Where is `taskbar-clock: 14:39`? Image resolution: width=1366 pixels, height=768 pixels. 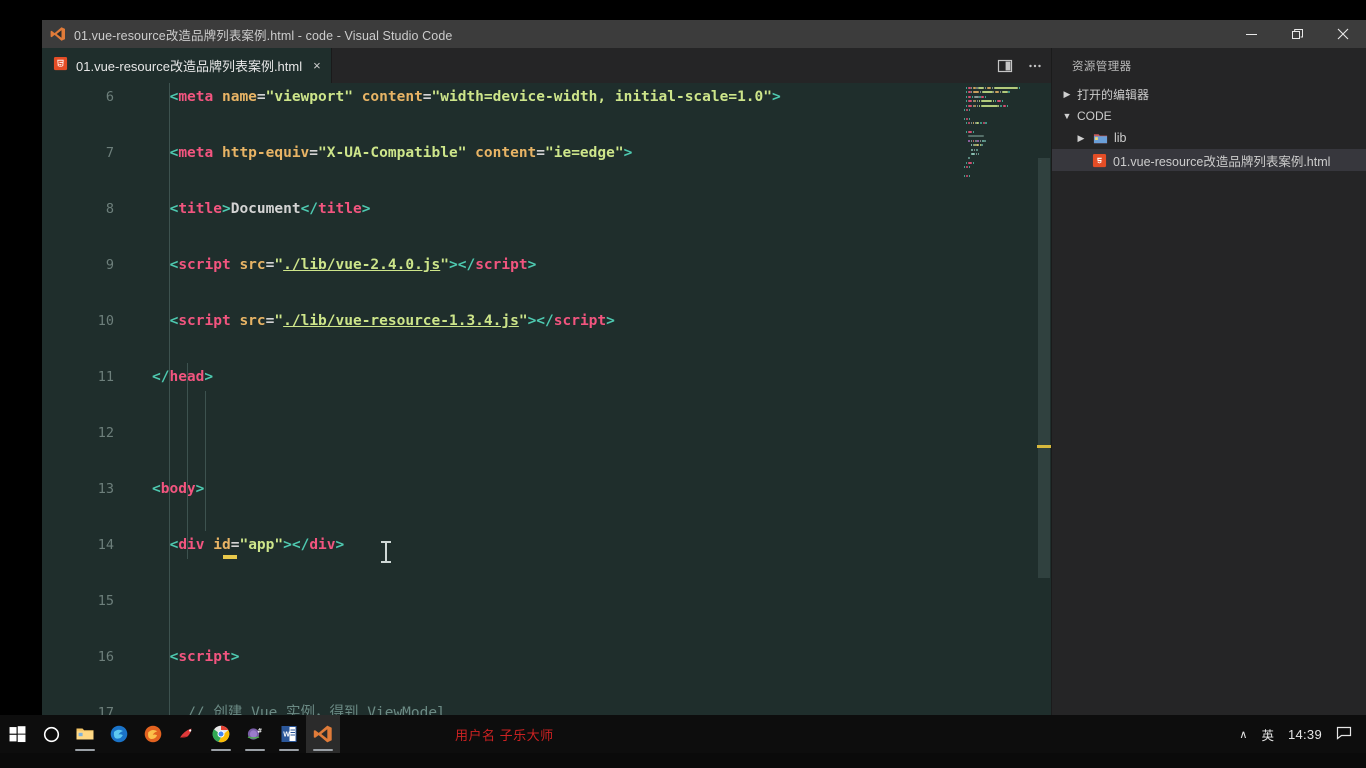 taskbar-clock: 14:39 is located at coordinates (1305, 734).